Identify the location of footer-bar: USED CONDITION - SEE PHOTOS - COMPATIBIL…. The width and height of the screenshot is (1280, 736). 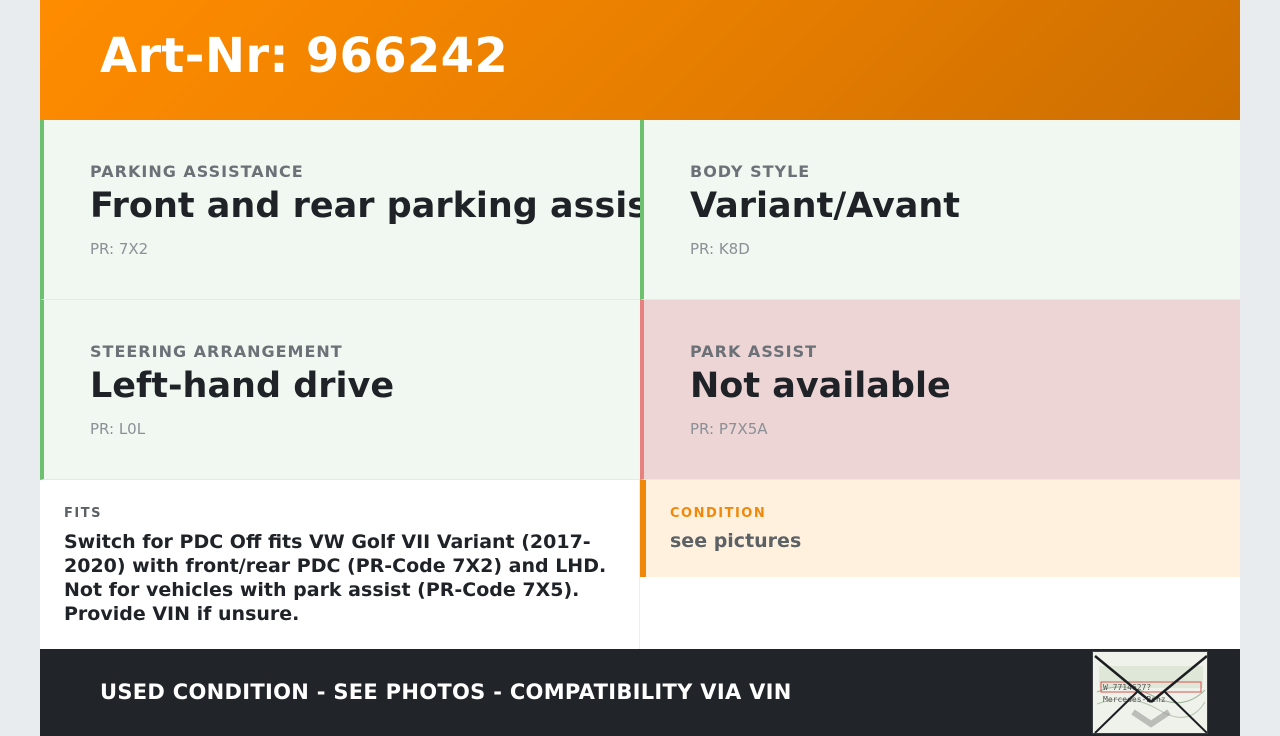
(640, 692).